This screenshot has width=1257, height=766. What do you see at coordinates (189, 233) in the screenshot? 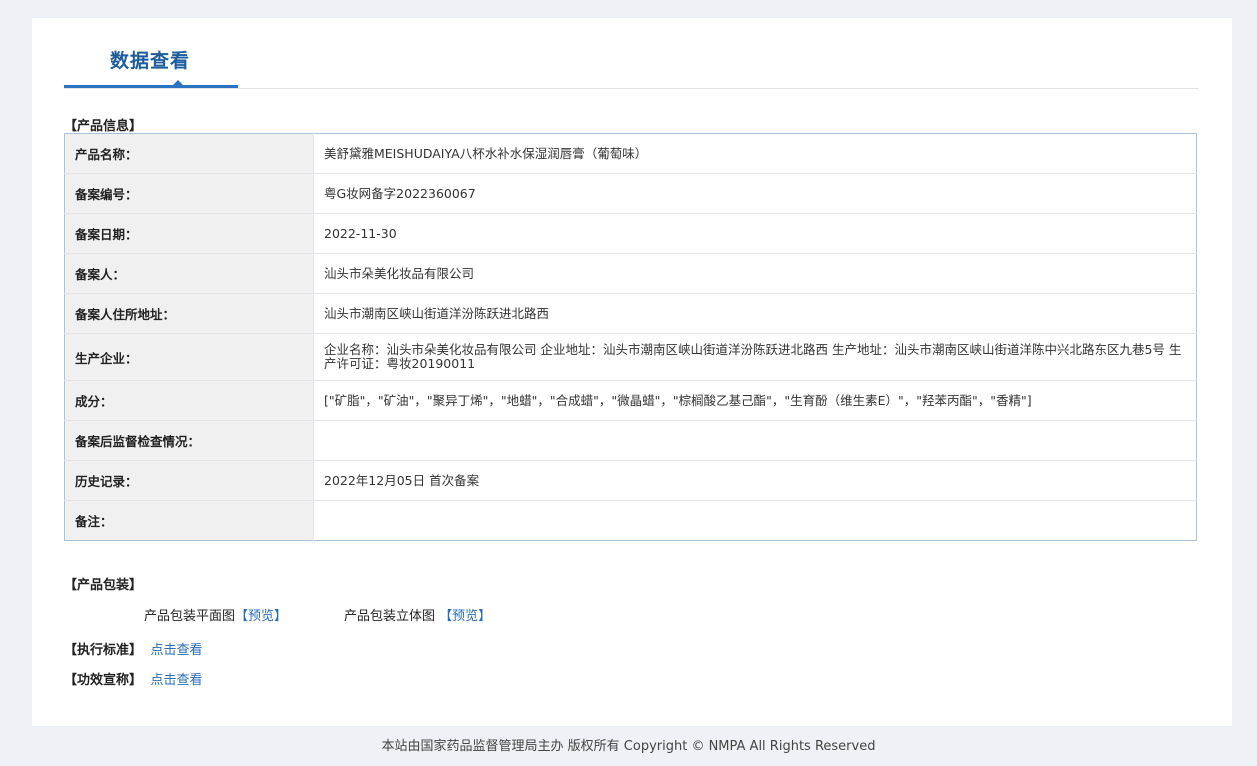
I see `row-label-filing-date: 备案日期：` at bounding box center [189, 233].